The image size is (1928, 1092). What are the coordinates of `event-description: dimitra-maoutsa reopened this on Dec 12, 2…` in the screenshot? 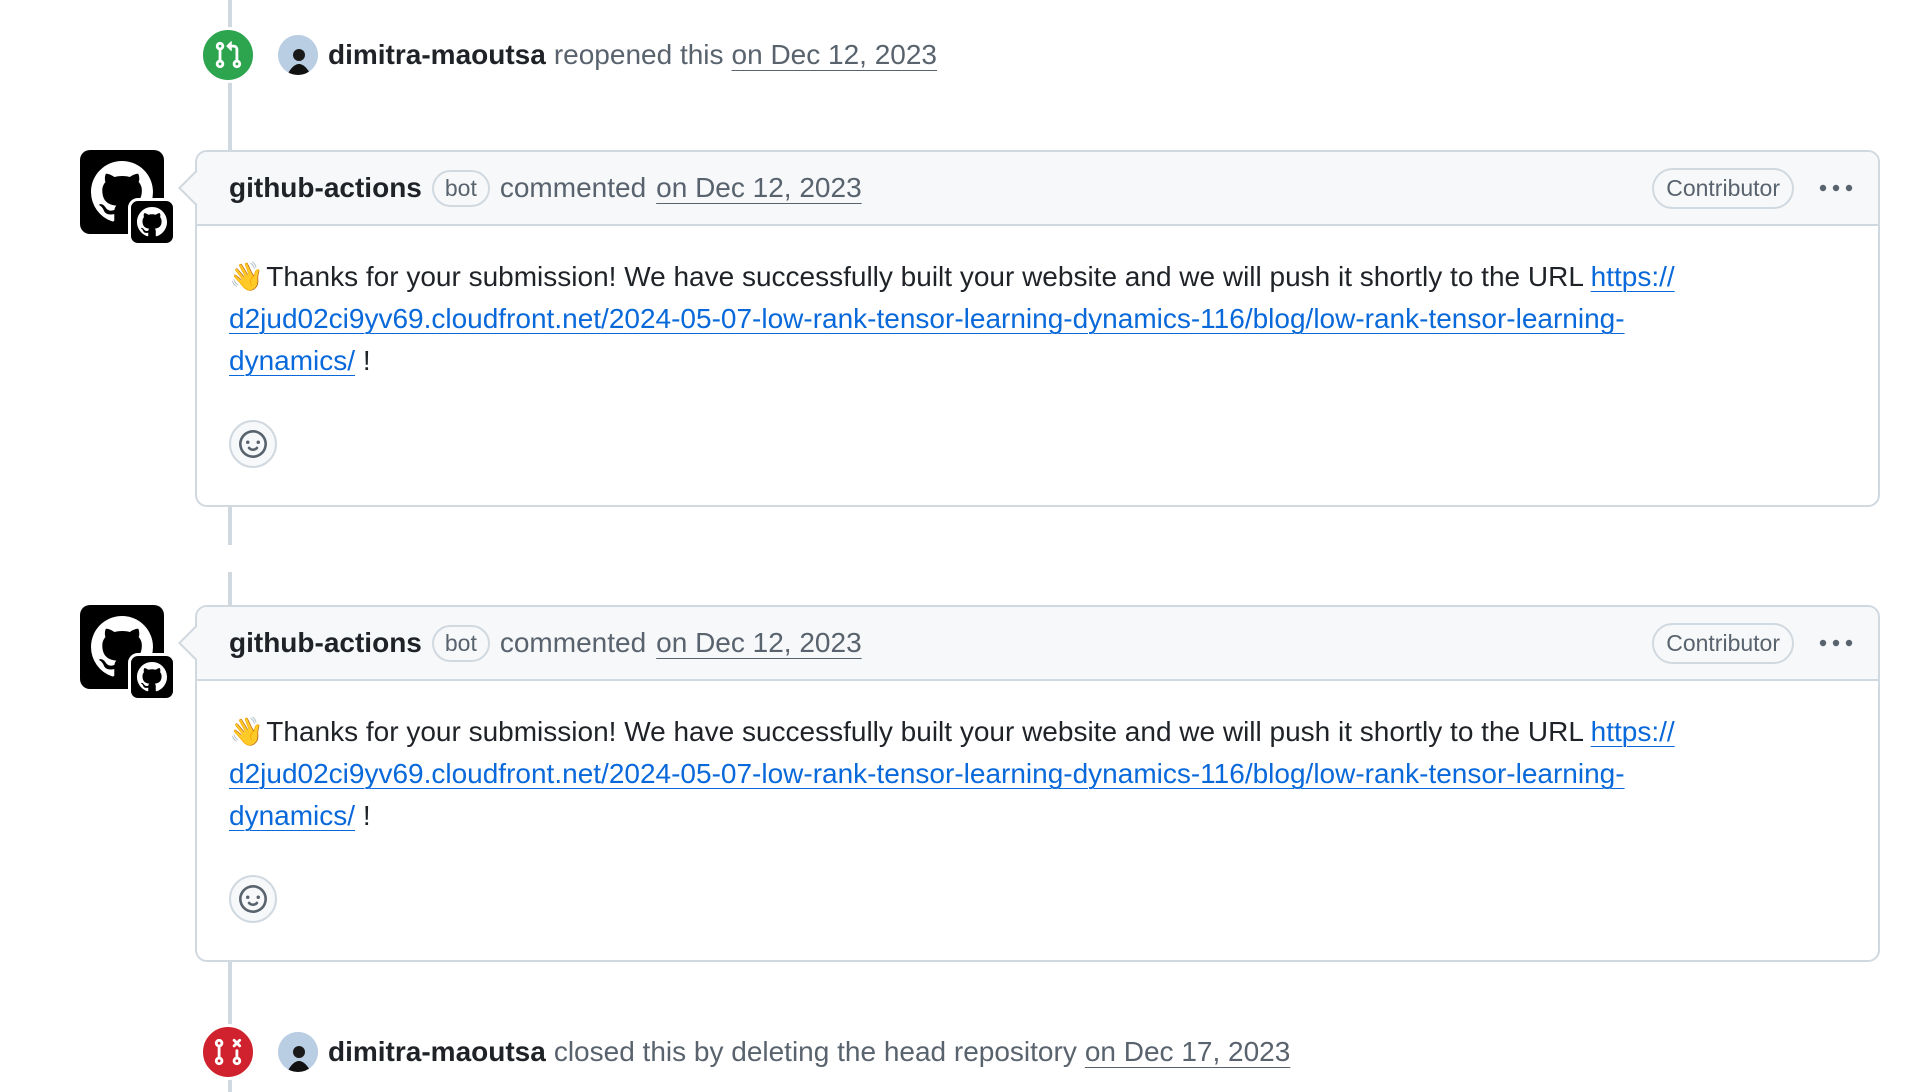 It's located at (632, 55).